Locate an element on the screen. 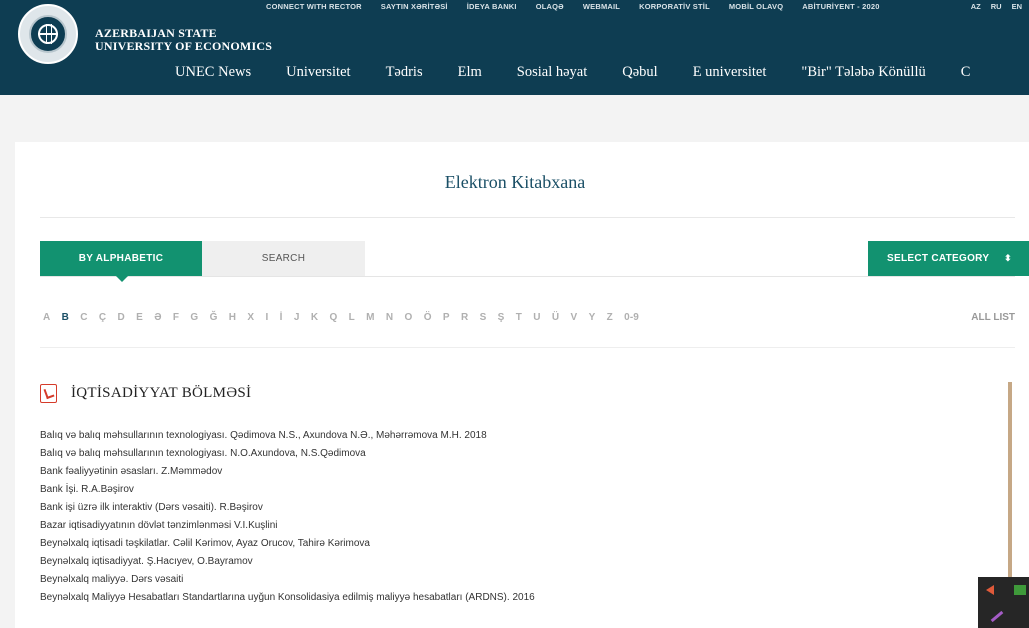  top-link-idea-bank: İDEYA BANKI is located at coordinates (492, 6).